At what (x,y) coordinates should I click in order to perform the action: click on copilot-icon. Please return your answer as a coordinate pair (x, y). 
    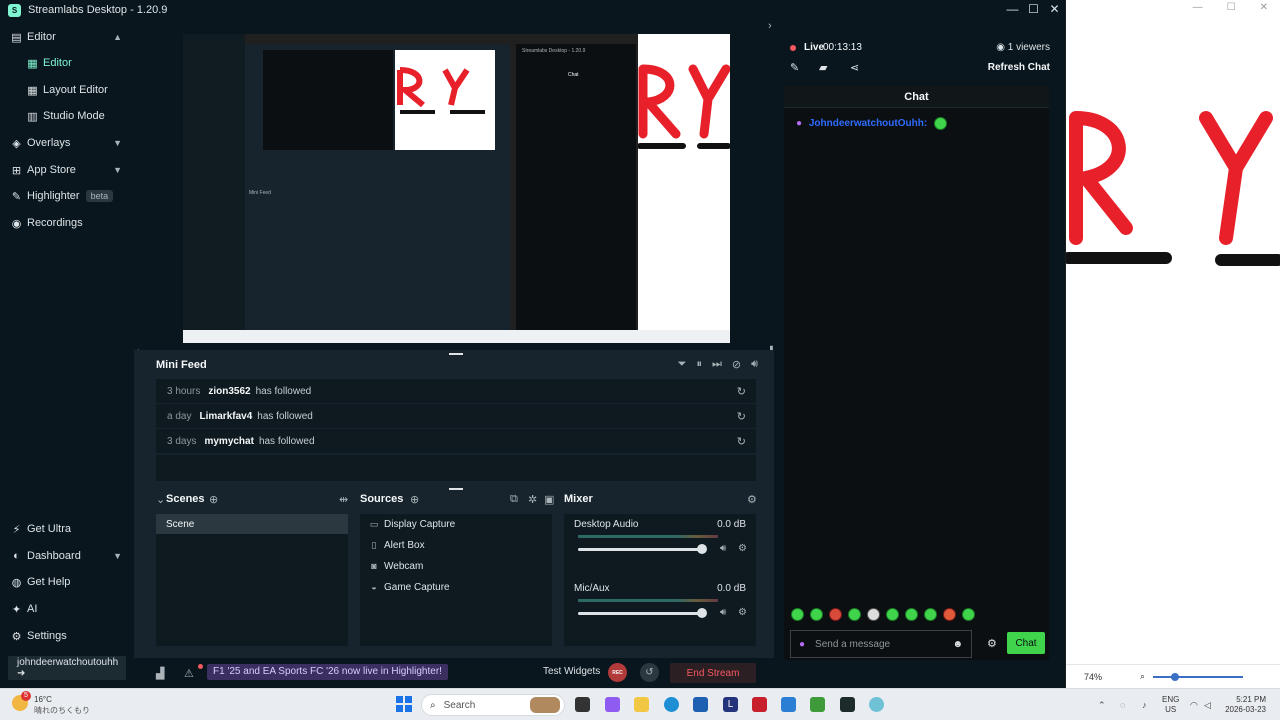
    Looking at the image, I should click on (612, 704).